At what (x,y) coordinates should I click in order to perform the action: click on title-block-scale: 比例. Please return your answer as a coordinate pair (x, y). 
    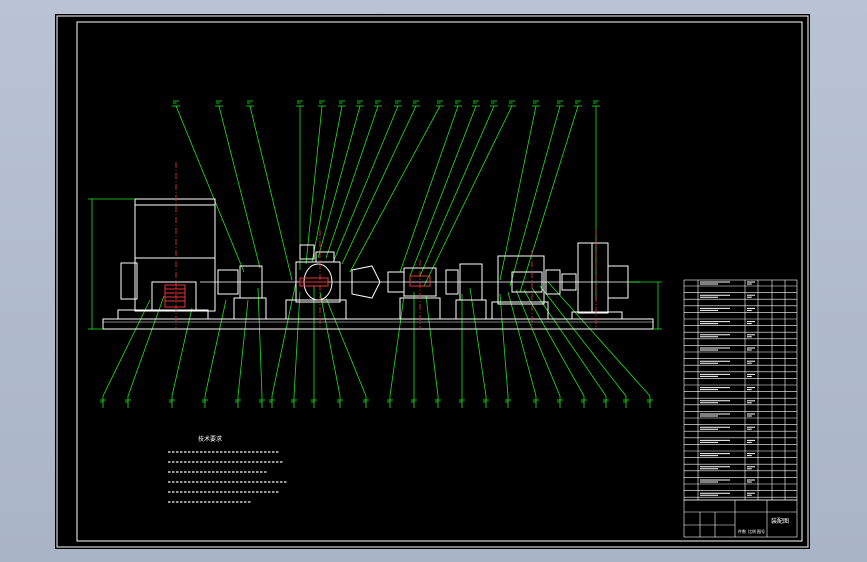
    Looking at the image, I should click on (752, 531).